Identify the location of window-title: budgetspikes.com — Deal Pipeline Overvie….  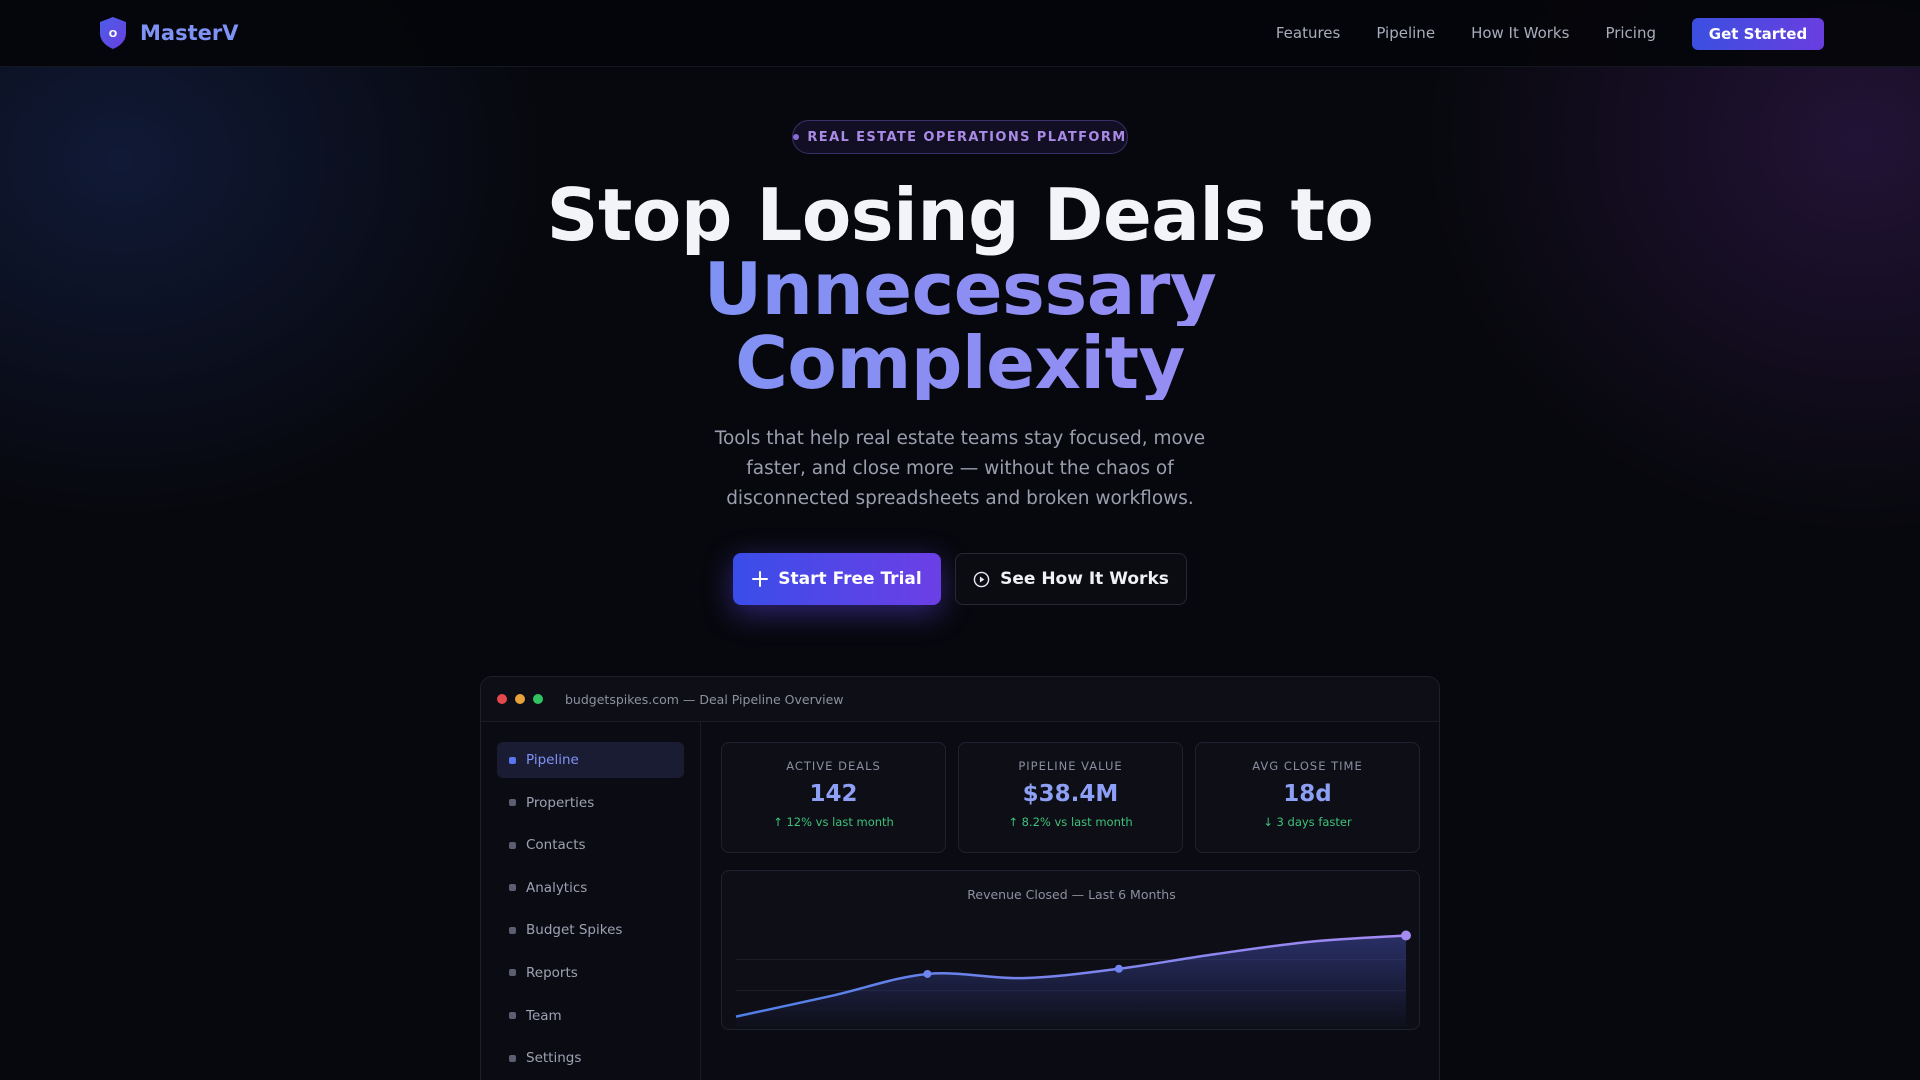
(704, 699).